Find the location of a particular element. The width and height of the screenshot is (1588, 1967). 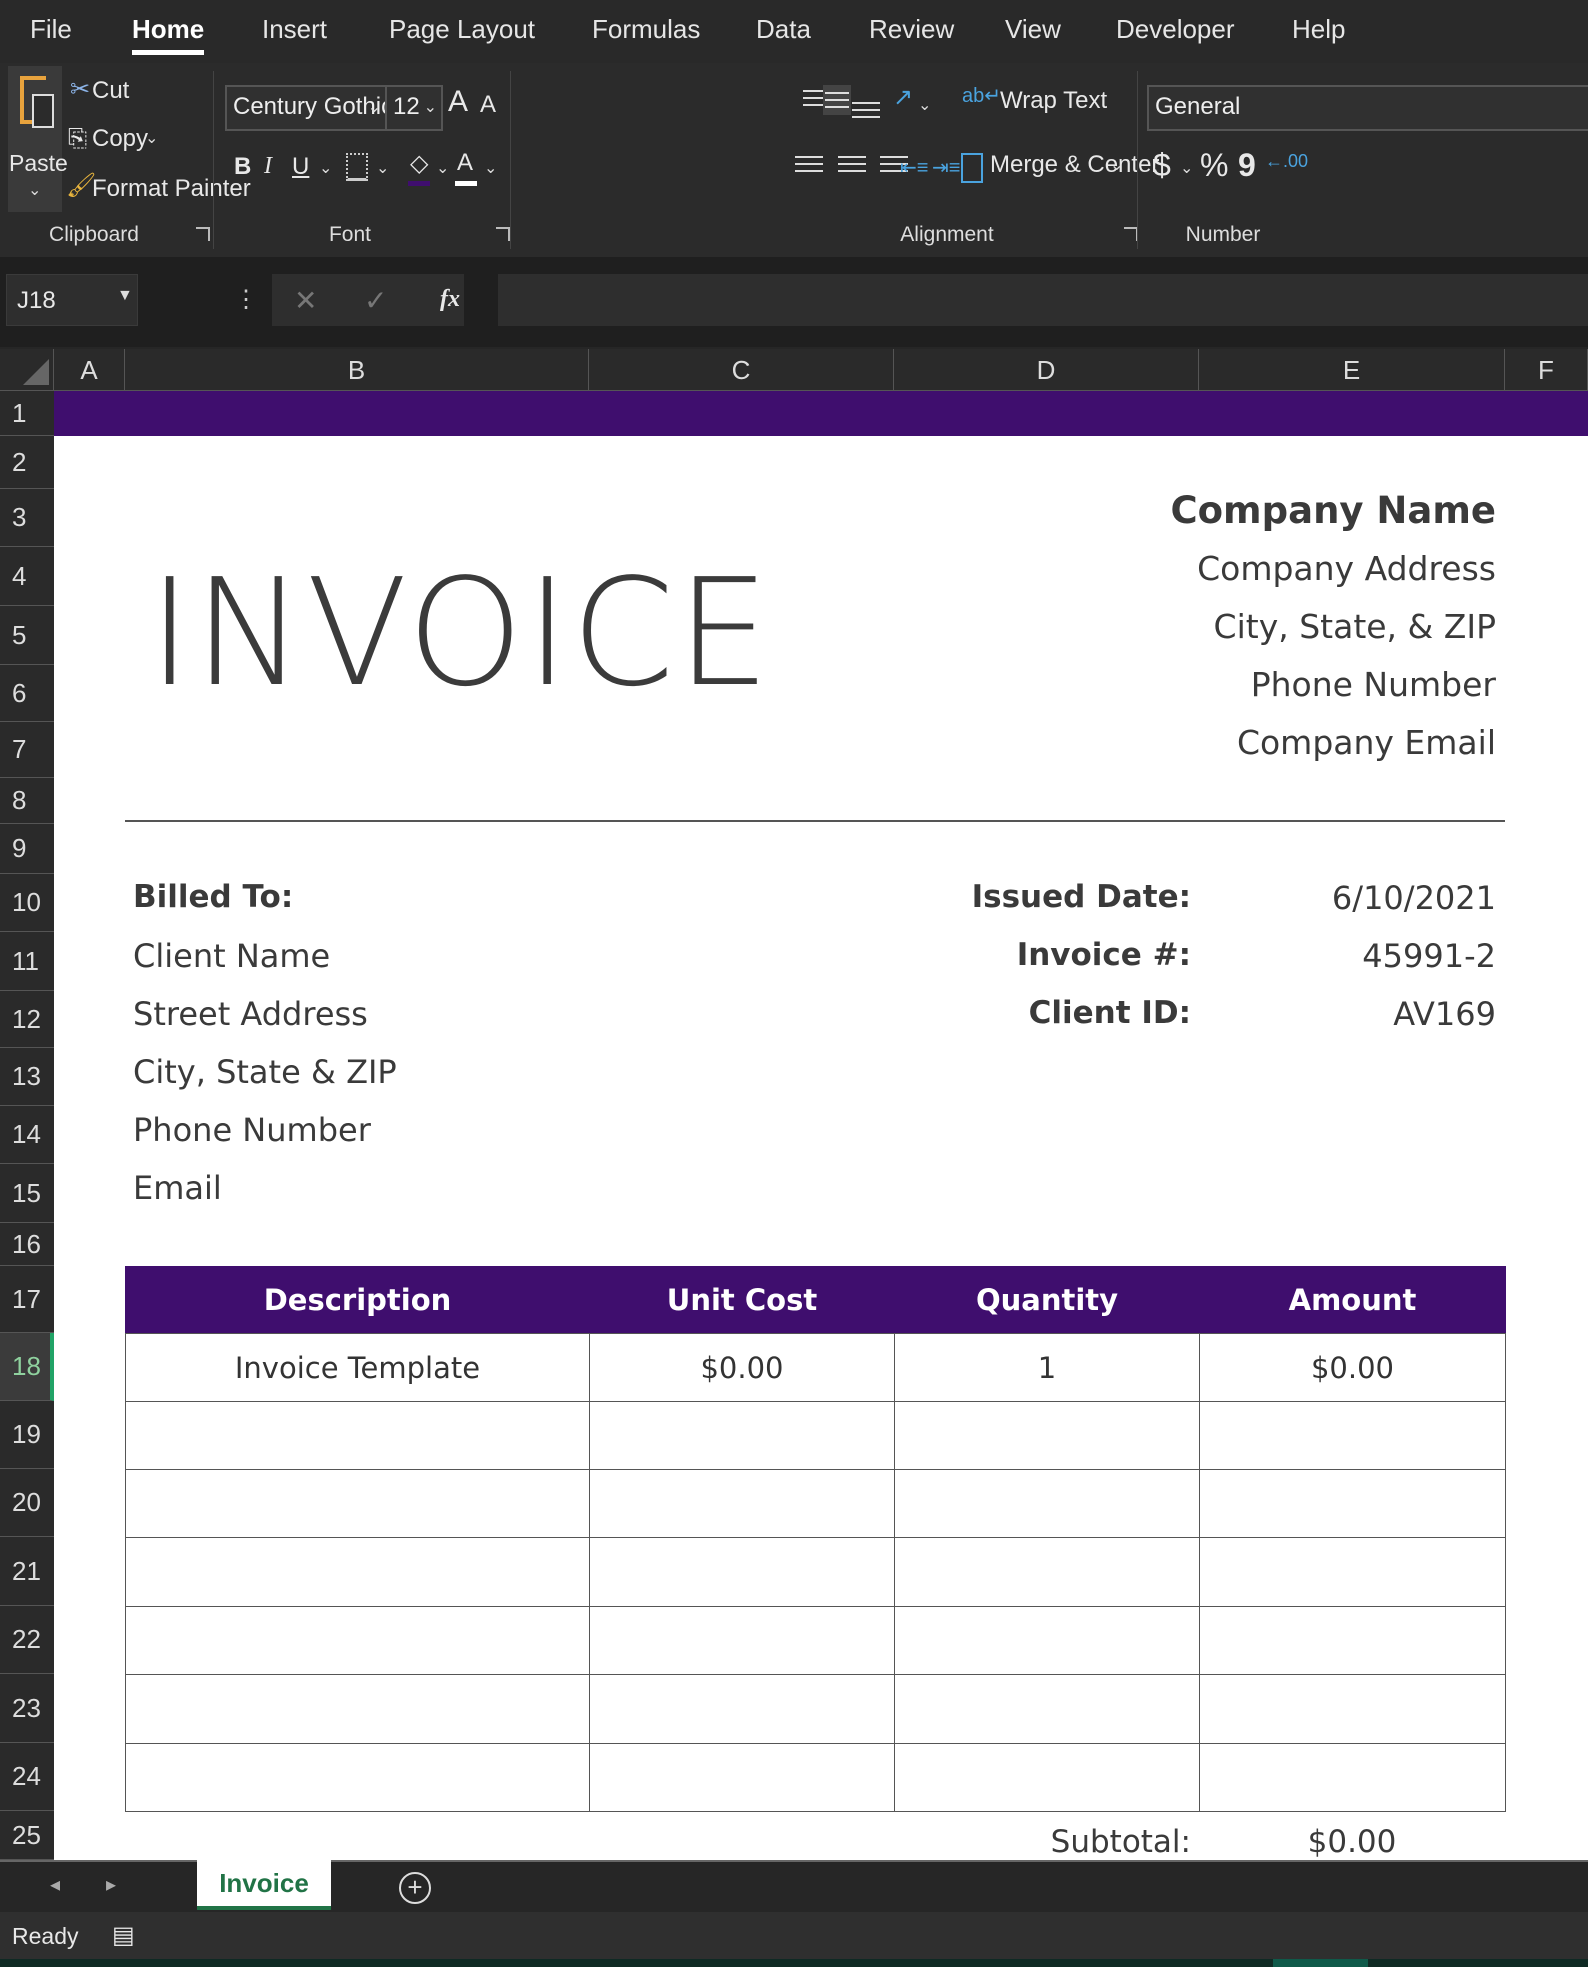

copy-dropdown: ⌄ is located at coordinates (151, 138).